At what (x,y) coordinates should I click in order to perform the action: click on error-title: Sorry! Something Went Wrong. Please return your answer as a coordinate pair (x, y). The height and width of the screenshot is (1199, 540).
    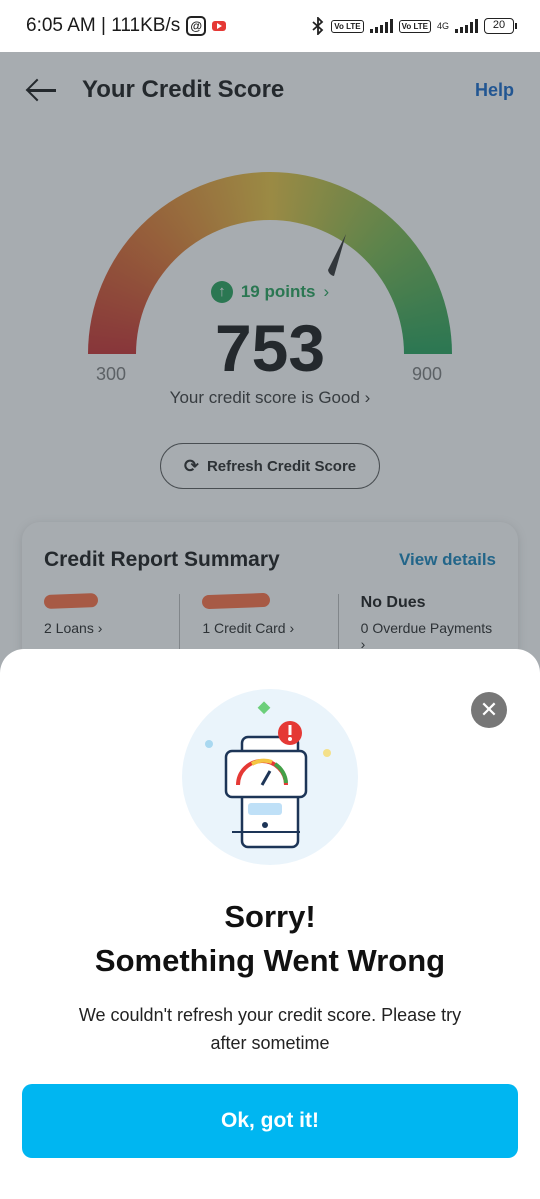
    Looking at the image, I should click on (270, 939).